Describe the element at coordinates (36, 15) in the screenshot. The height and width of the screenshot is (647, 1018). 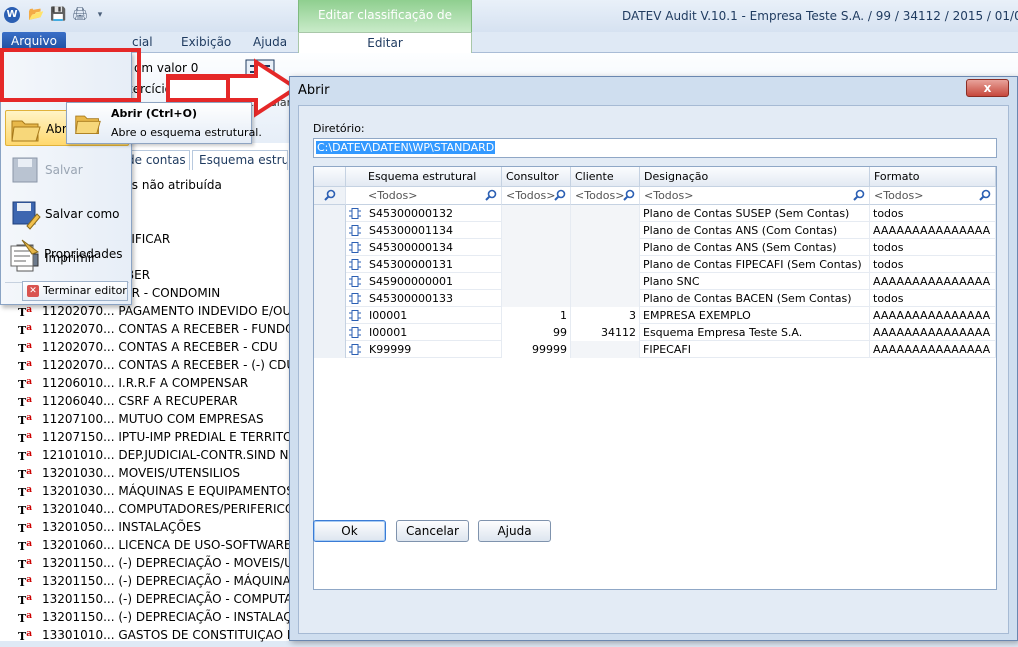
I see `open-folder-icon: 📂` at that location.